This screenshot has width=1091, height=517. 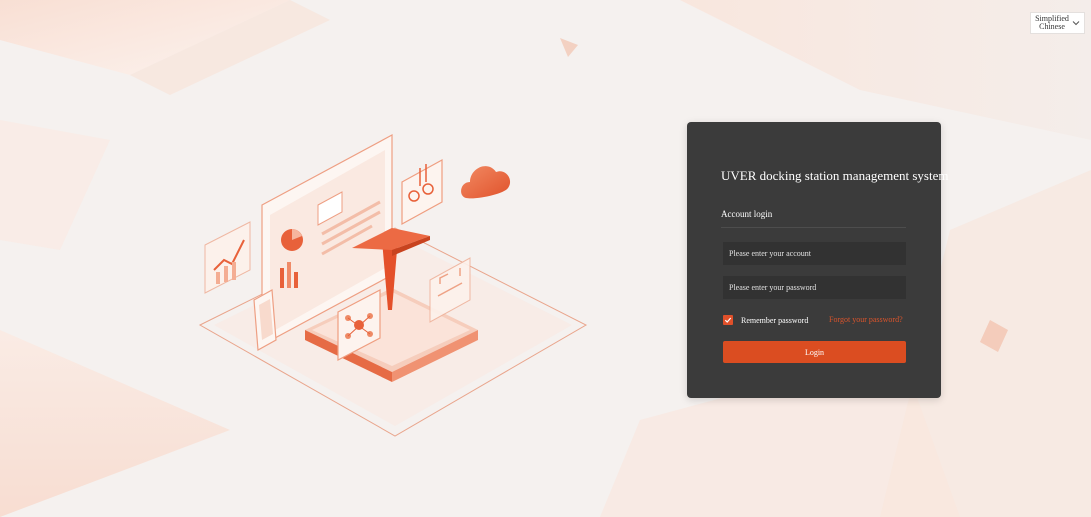 I want to click on forgot-password-link: Forgot your password?, so click(x=866, y=320).